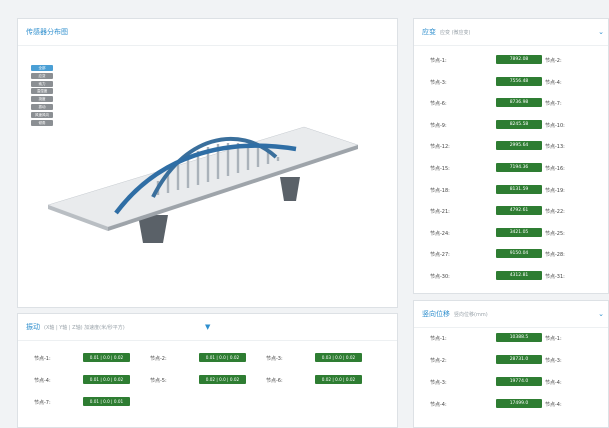 The height and width of the screenshot is (428, 609). What do you see at coordinates (440, 190) in the screenshot?
I see `node-label: 节点-18:` at bounding box center [440, 190].